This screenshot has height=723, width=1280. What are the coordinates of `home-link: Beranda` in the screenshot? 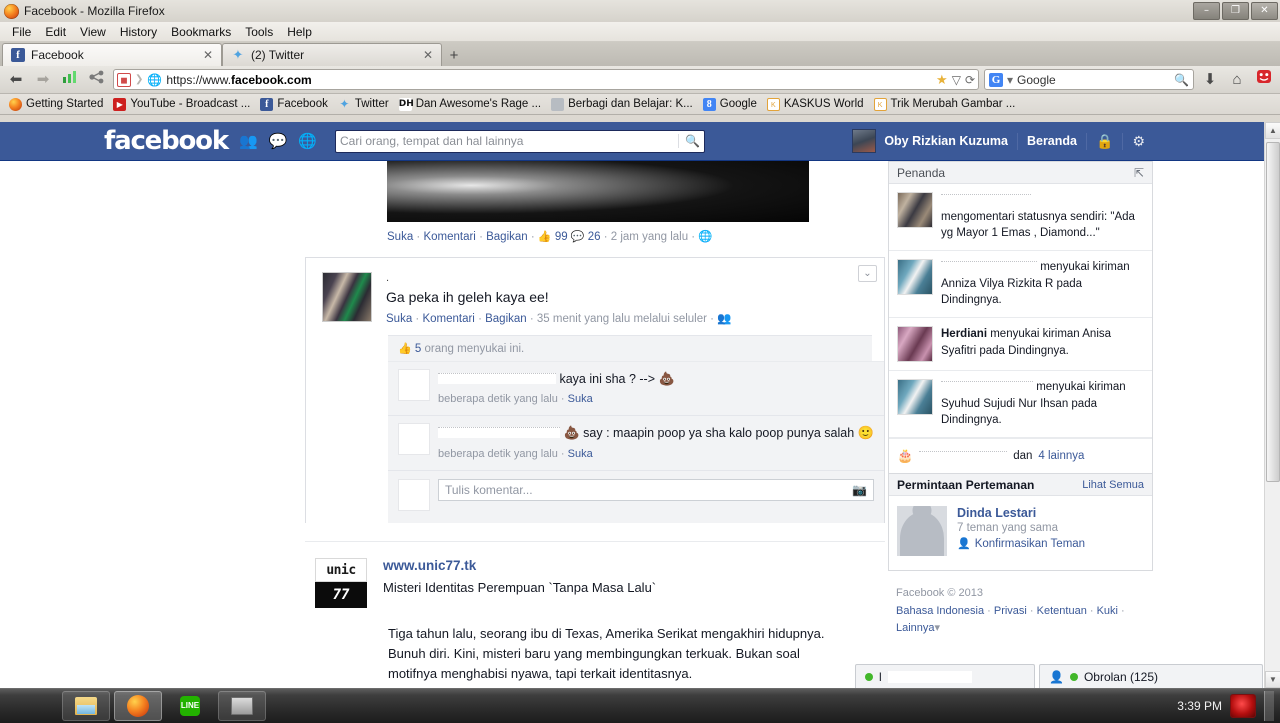 It's located at (1052, 141).